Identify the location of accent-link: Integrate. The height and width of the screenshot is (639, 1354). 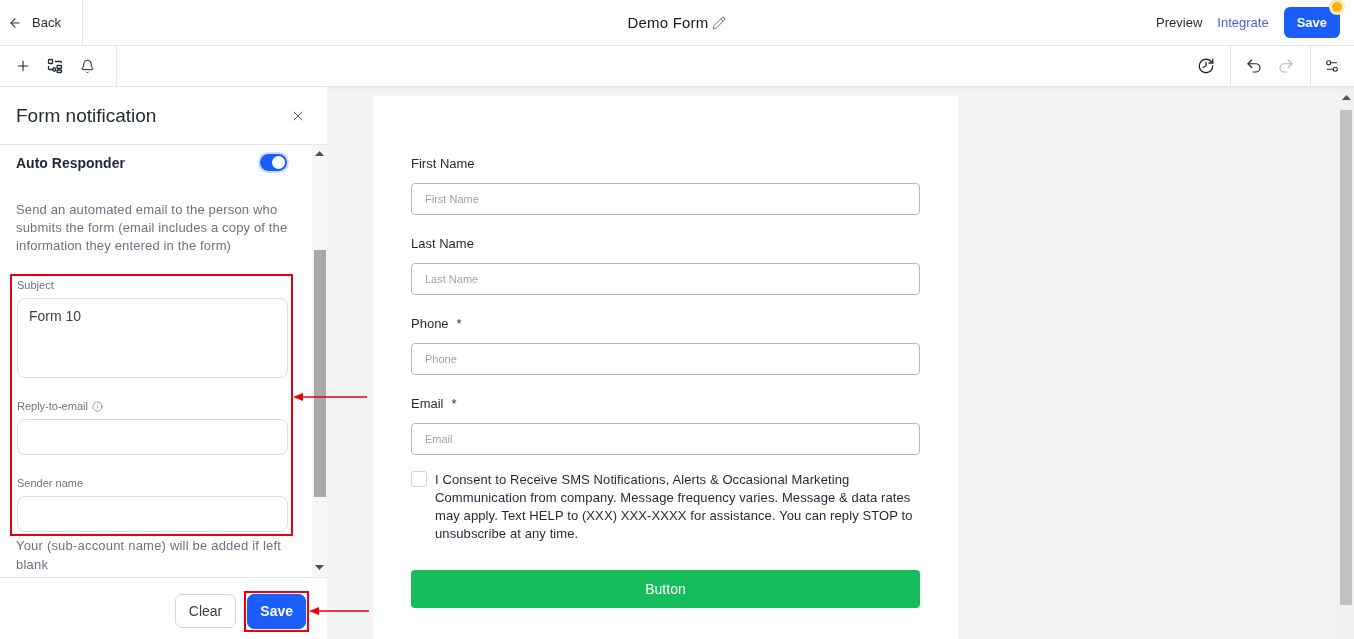
(1243, 22).